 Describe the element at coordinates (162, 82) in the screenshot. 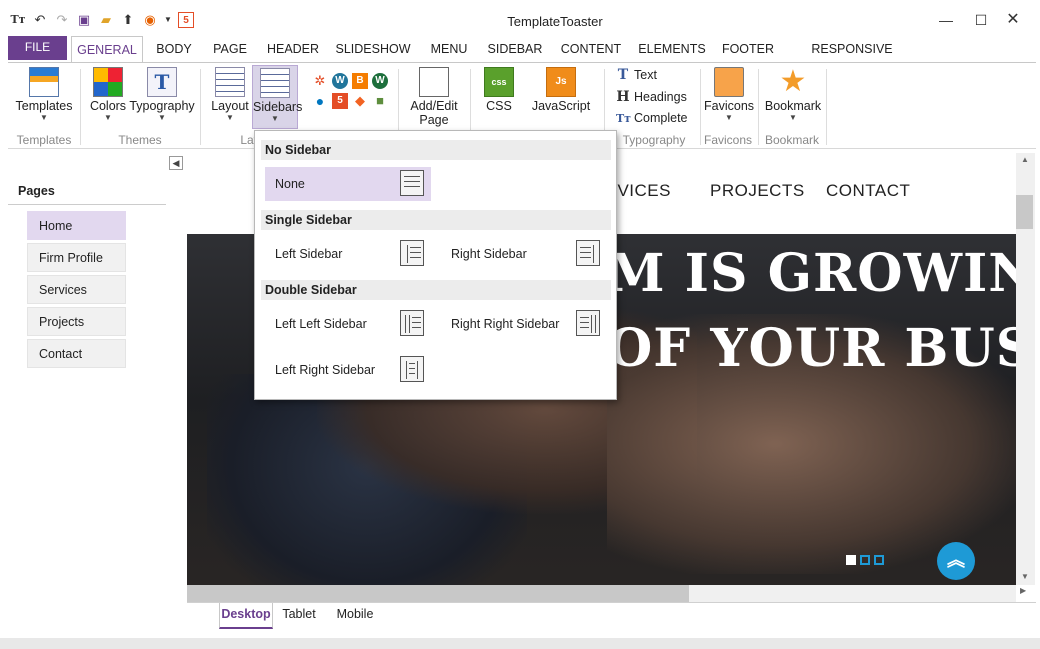

I see `typography-icon: T` at that location.